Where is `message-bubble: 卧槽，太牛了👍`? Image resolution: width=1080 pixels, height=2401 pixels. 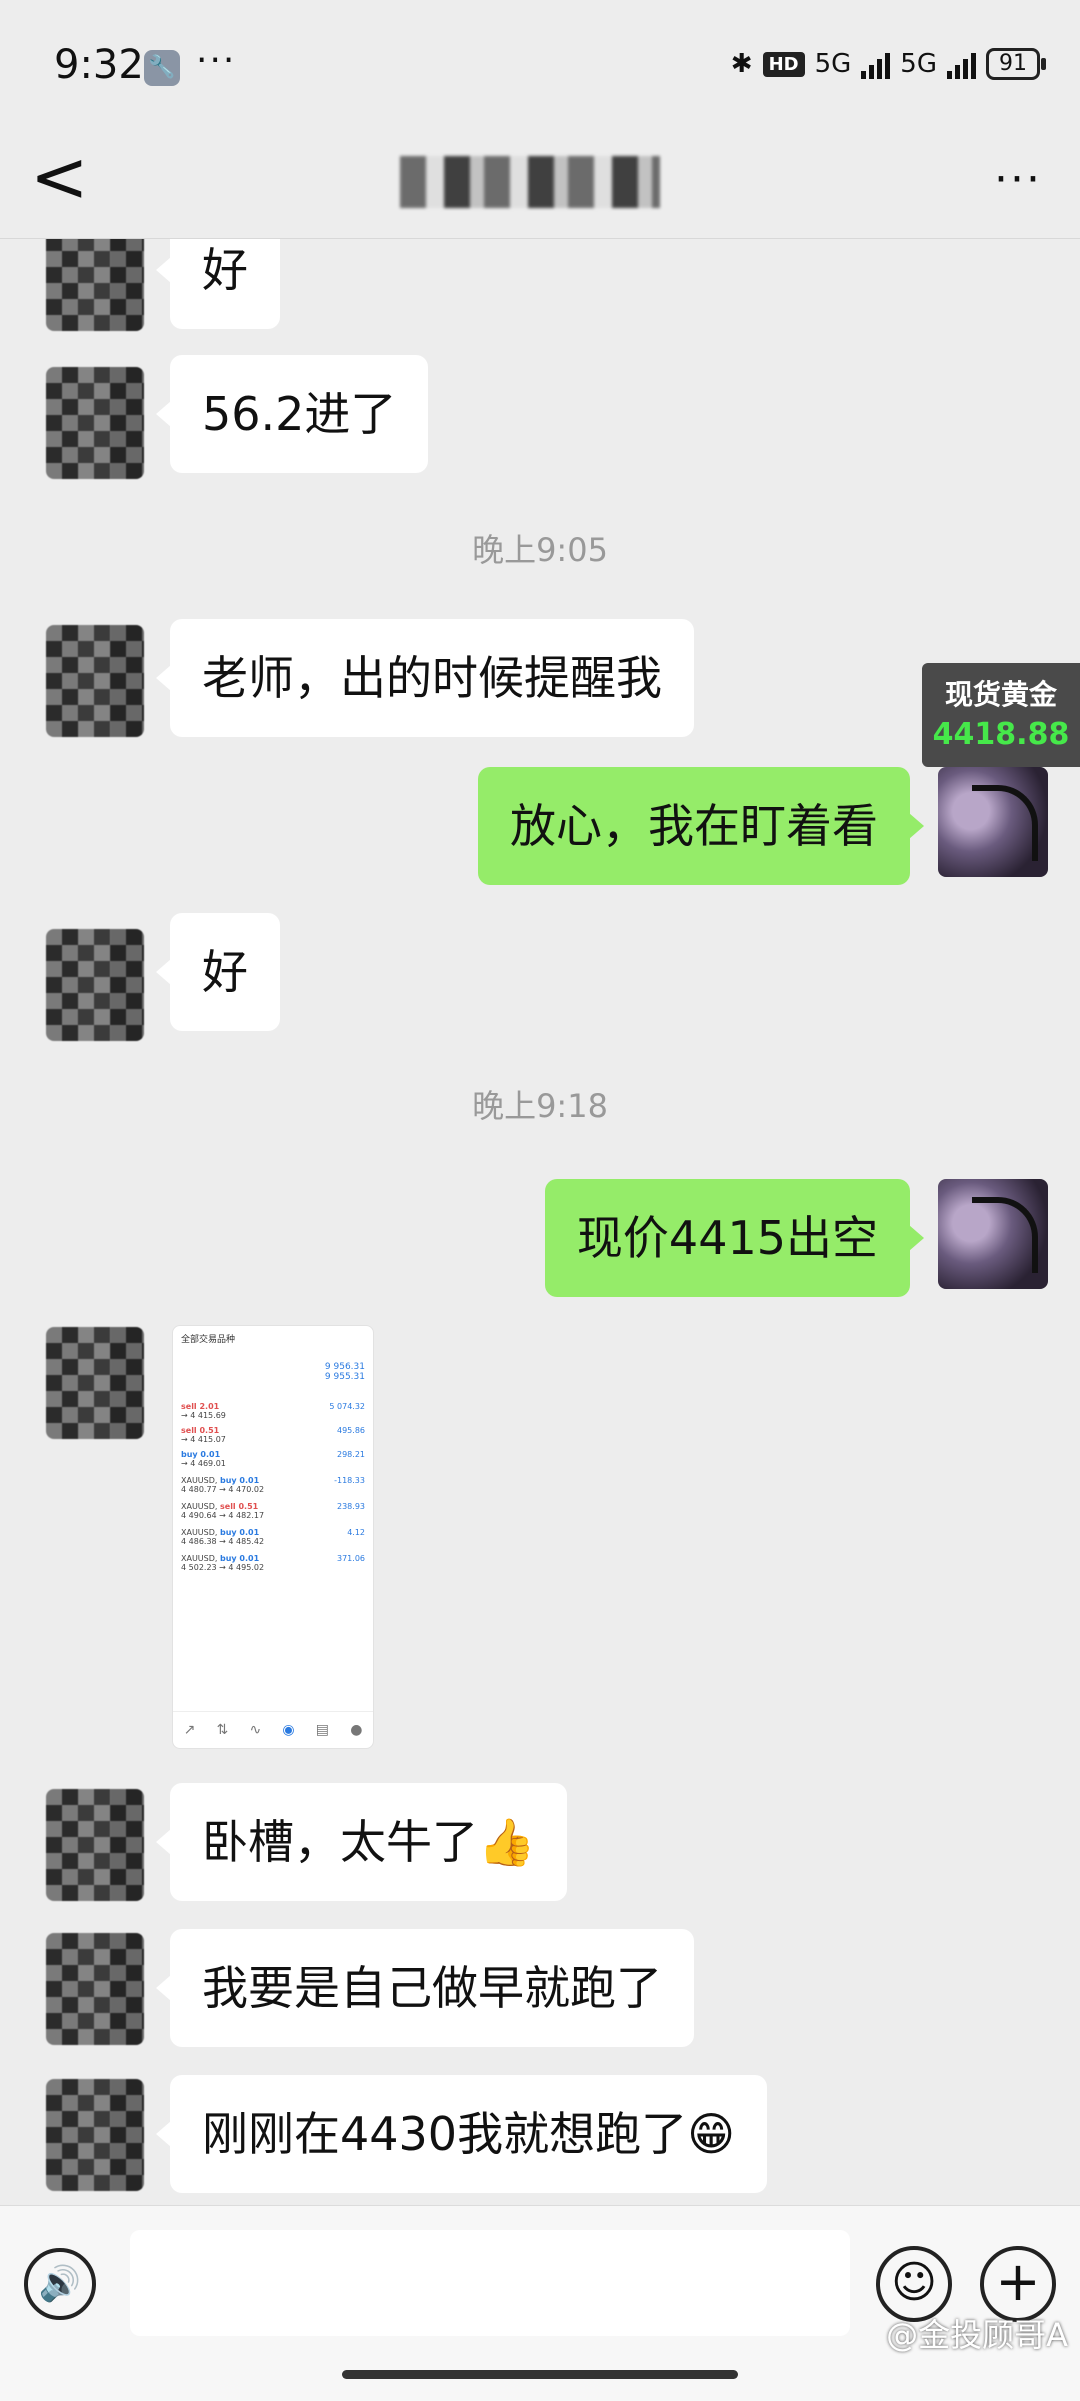
message-bubble: 卧槽，太牛了👍 is located at coordinates (361, 1842).